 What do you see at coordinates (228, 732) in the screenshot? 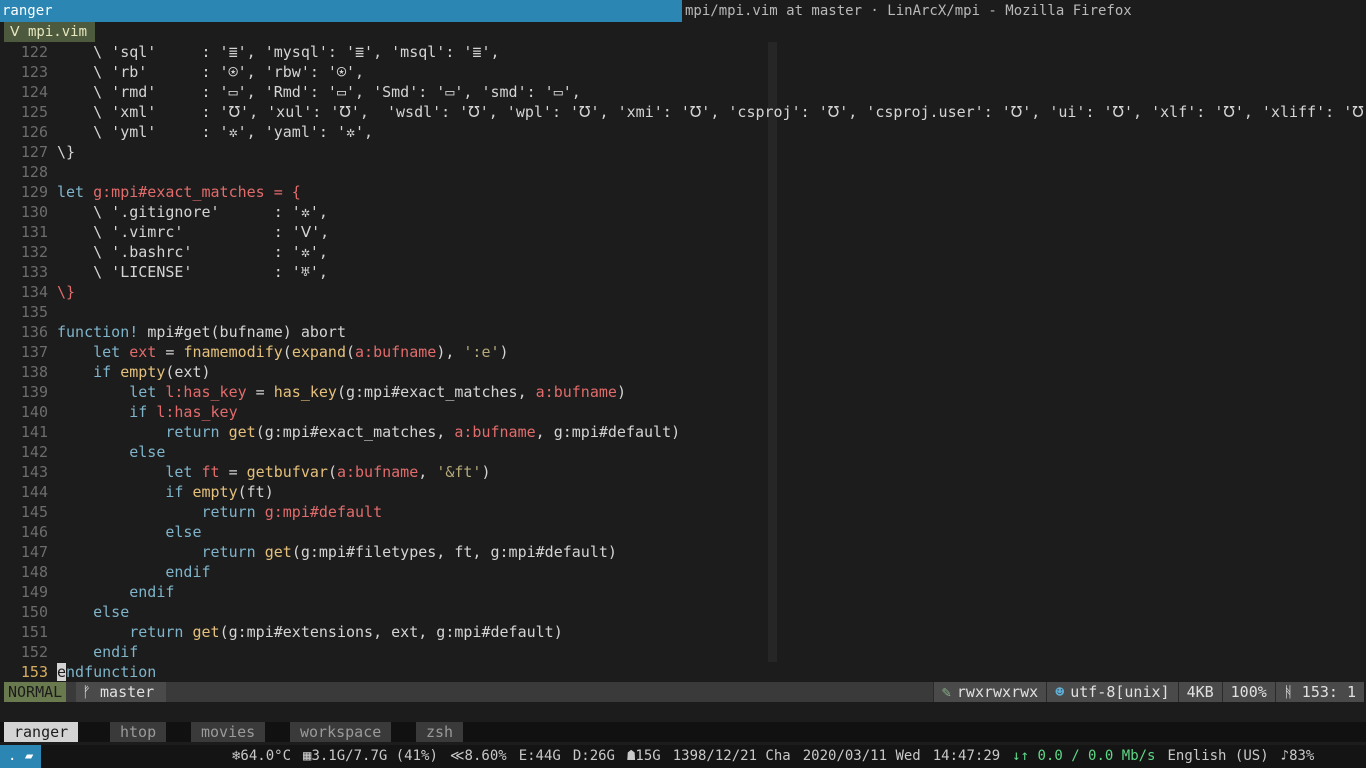
I see `tmux-window-movies: movies` at bounding box center [228, 732].